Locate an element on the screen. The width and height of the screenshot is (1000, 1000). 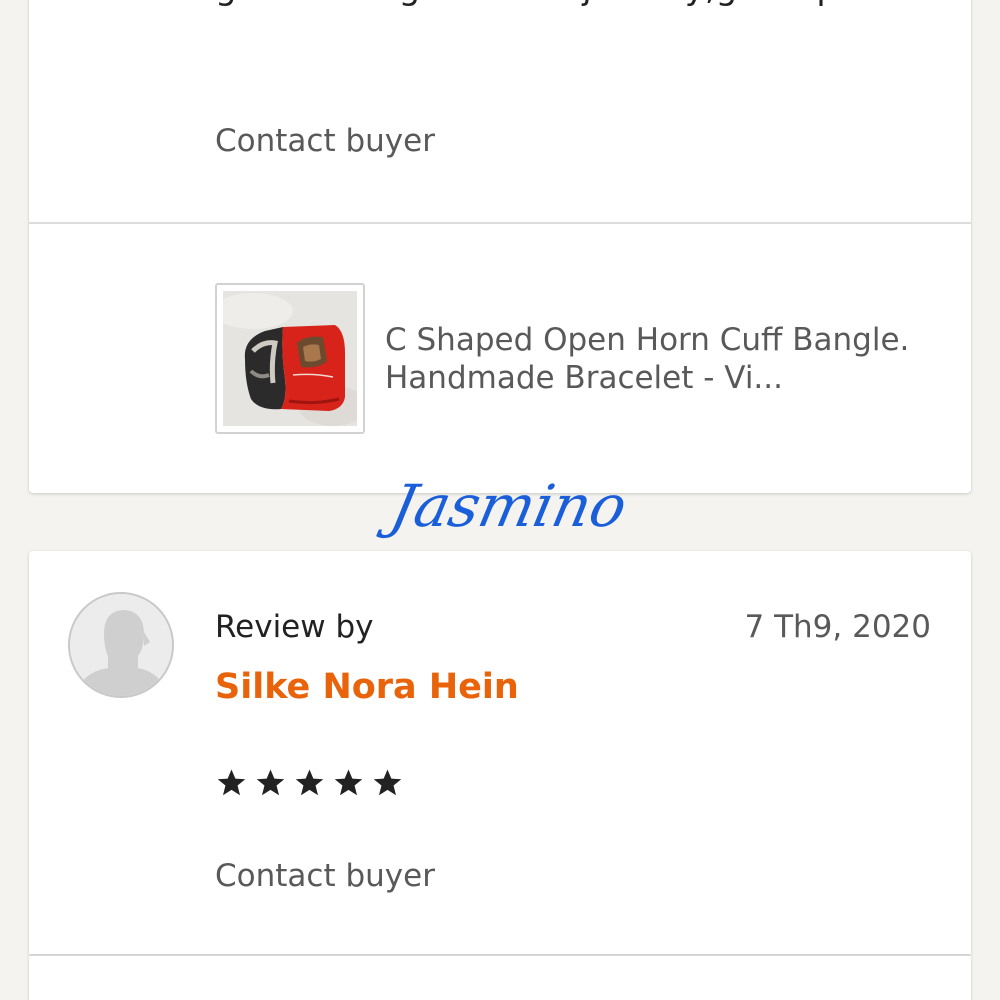
review-card-next is located at coordinates (500, 977).